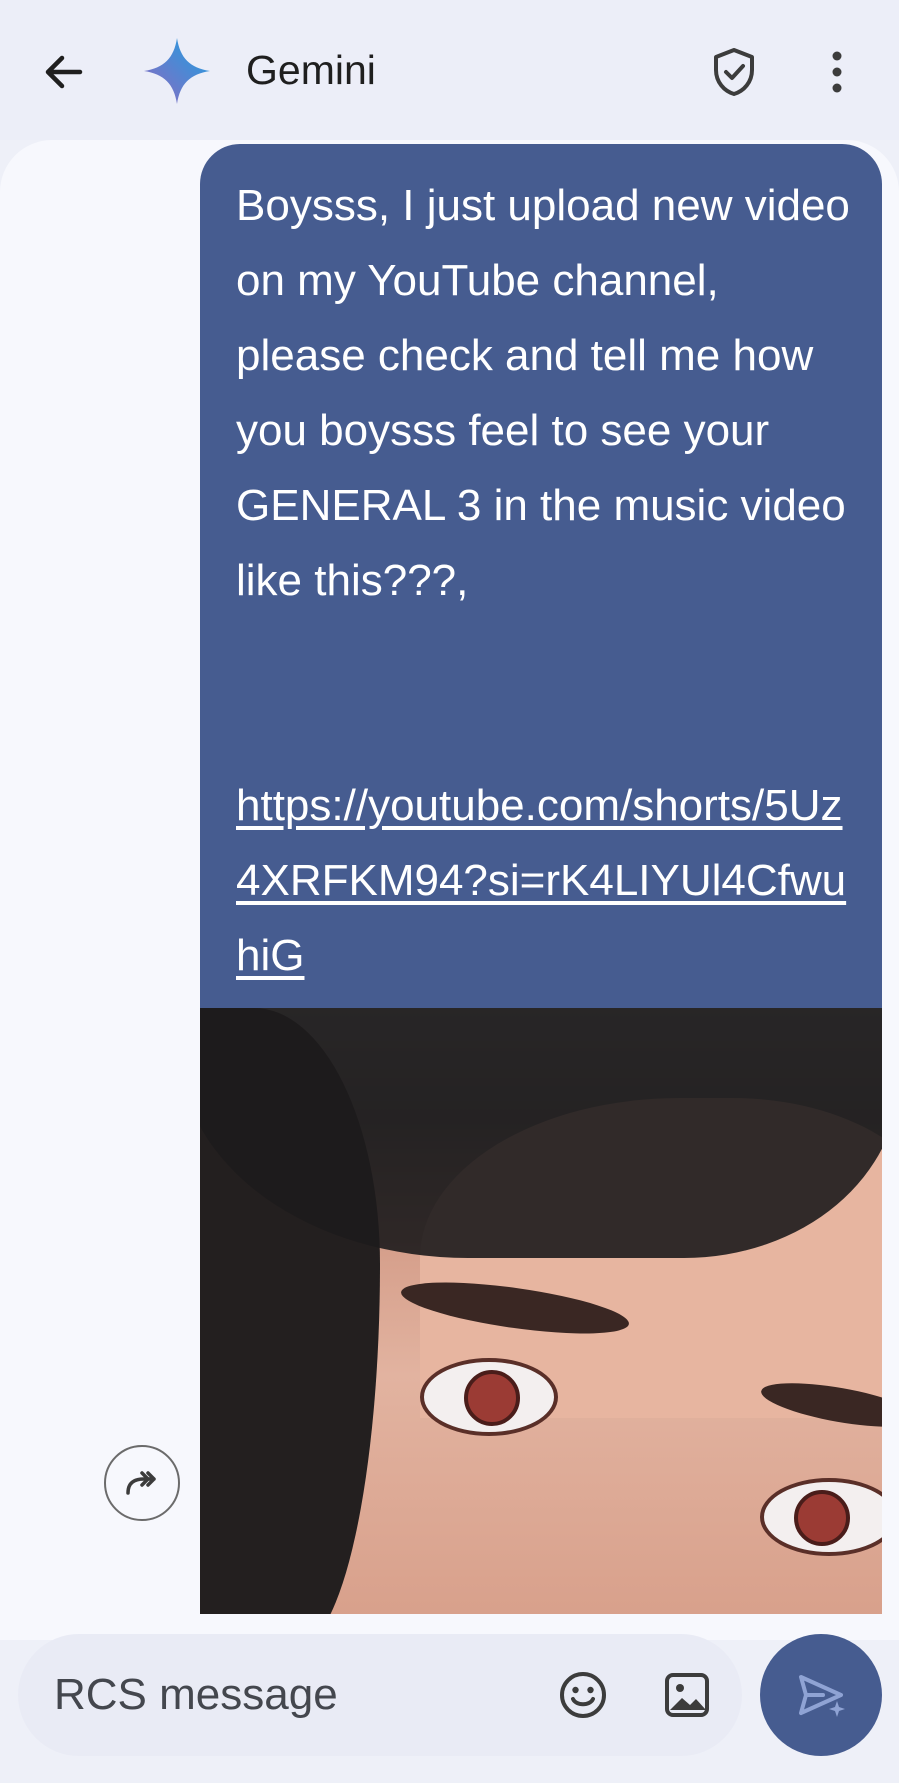  Describe the element at coordinates (449, 70) in the screenshot. I see `app-bar: Gemini` at that location.